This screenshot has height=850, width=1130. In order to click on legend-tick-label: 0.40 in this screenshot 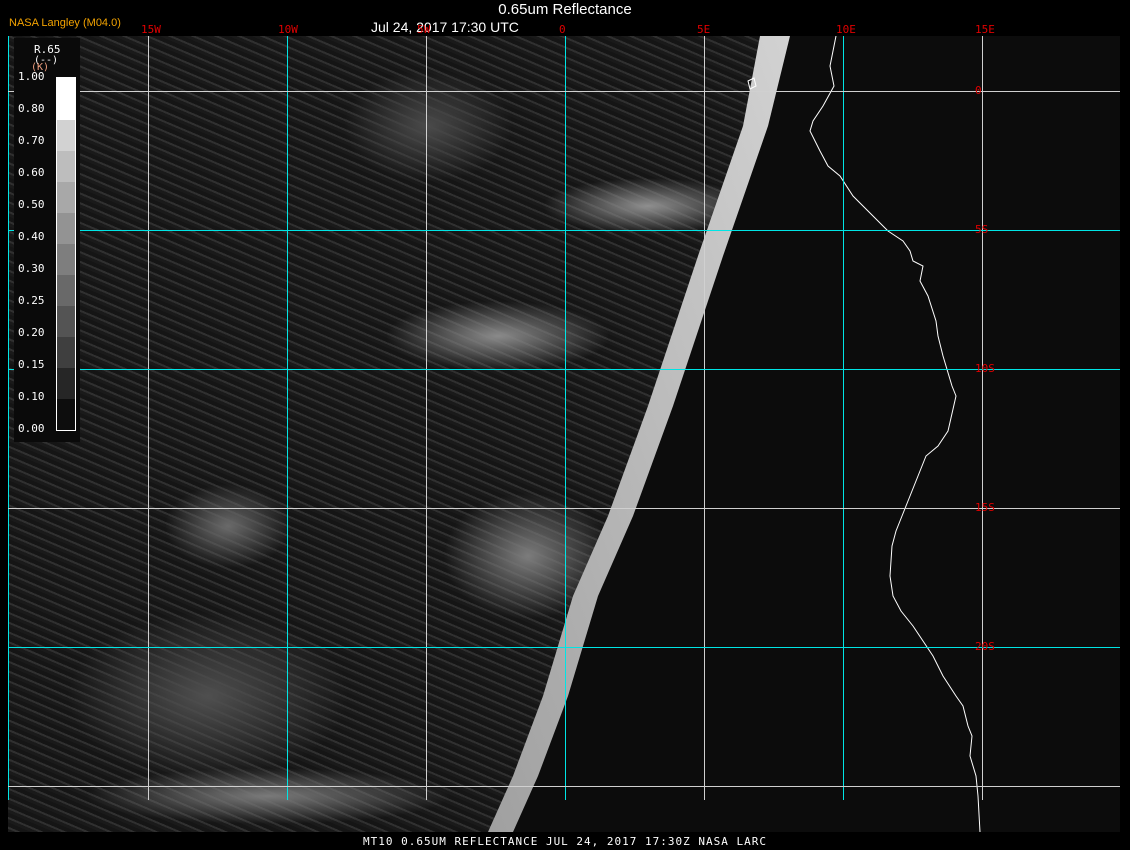, I will do `click(31, 236)`.